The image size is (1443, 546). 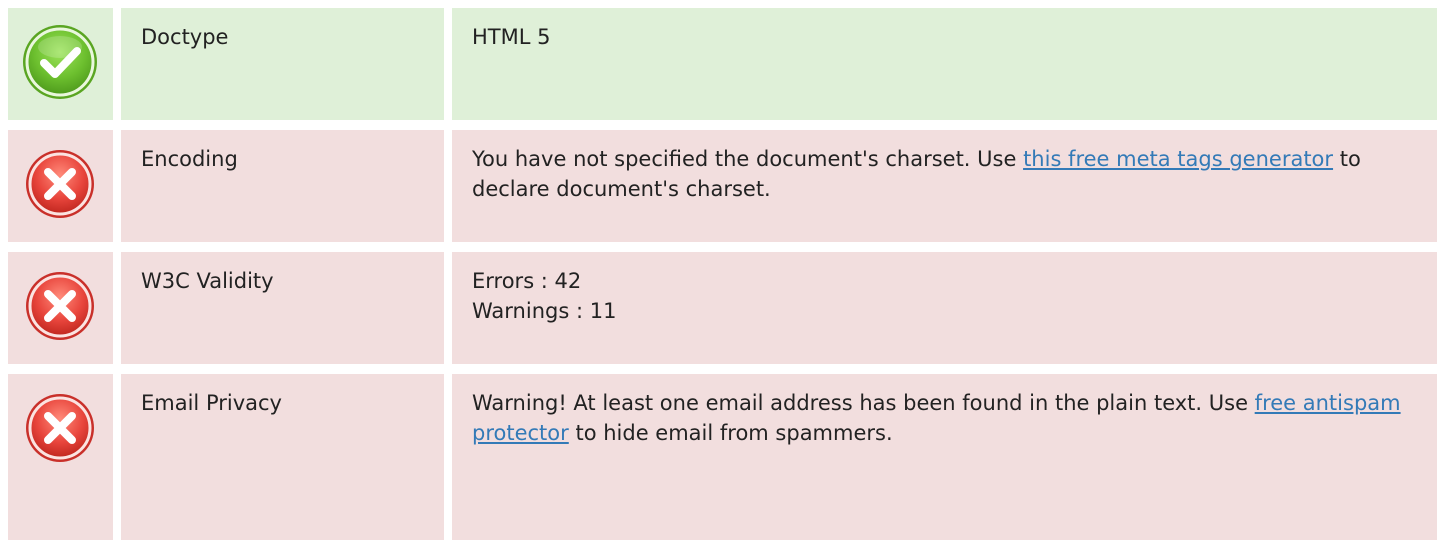 I want to click on errors-count: Errors : 42, so click(x=527, y=281).